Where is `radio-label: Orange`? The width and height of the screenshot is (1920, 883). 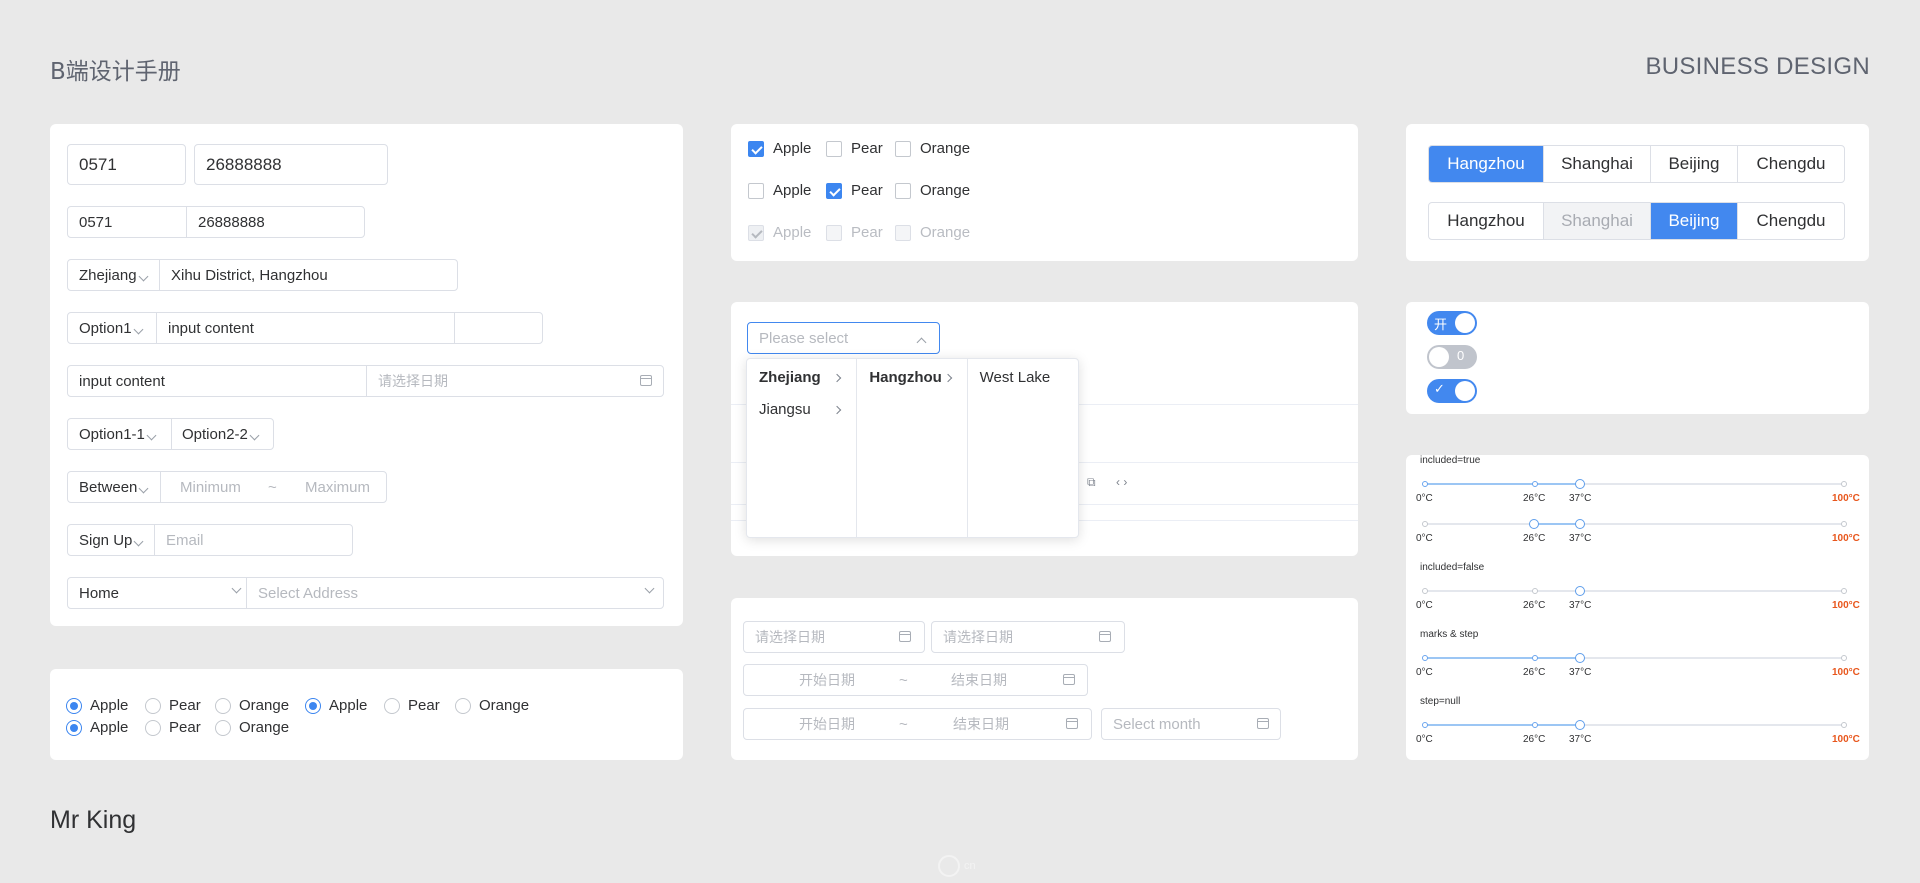 radio-label: Orange is located at coordinates (504, 705).